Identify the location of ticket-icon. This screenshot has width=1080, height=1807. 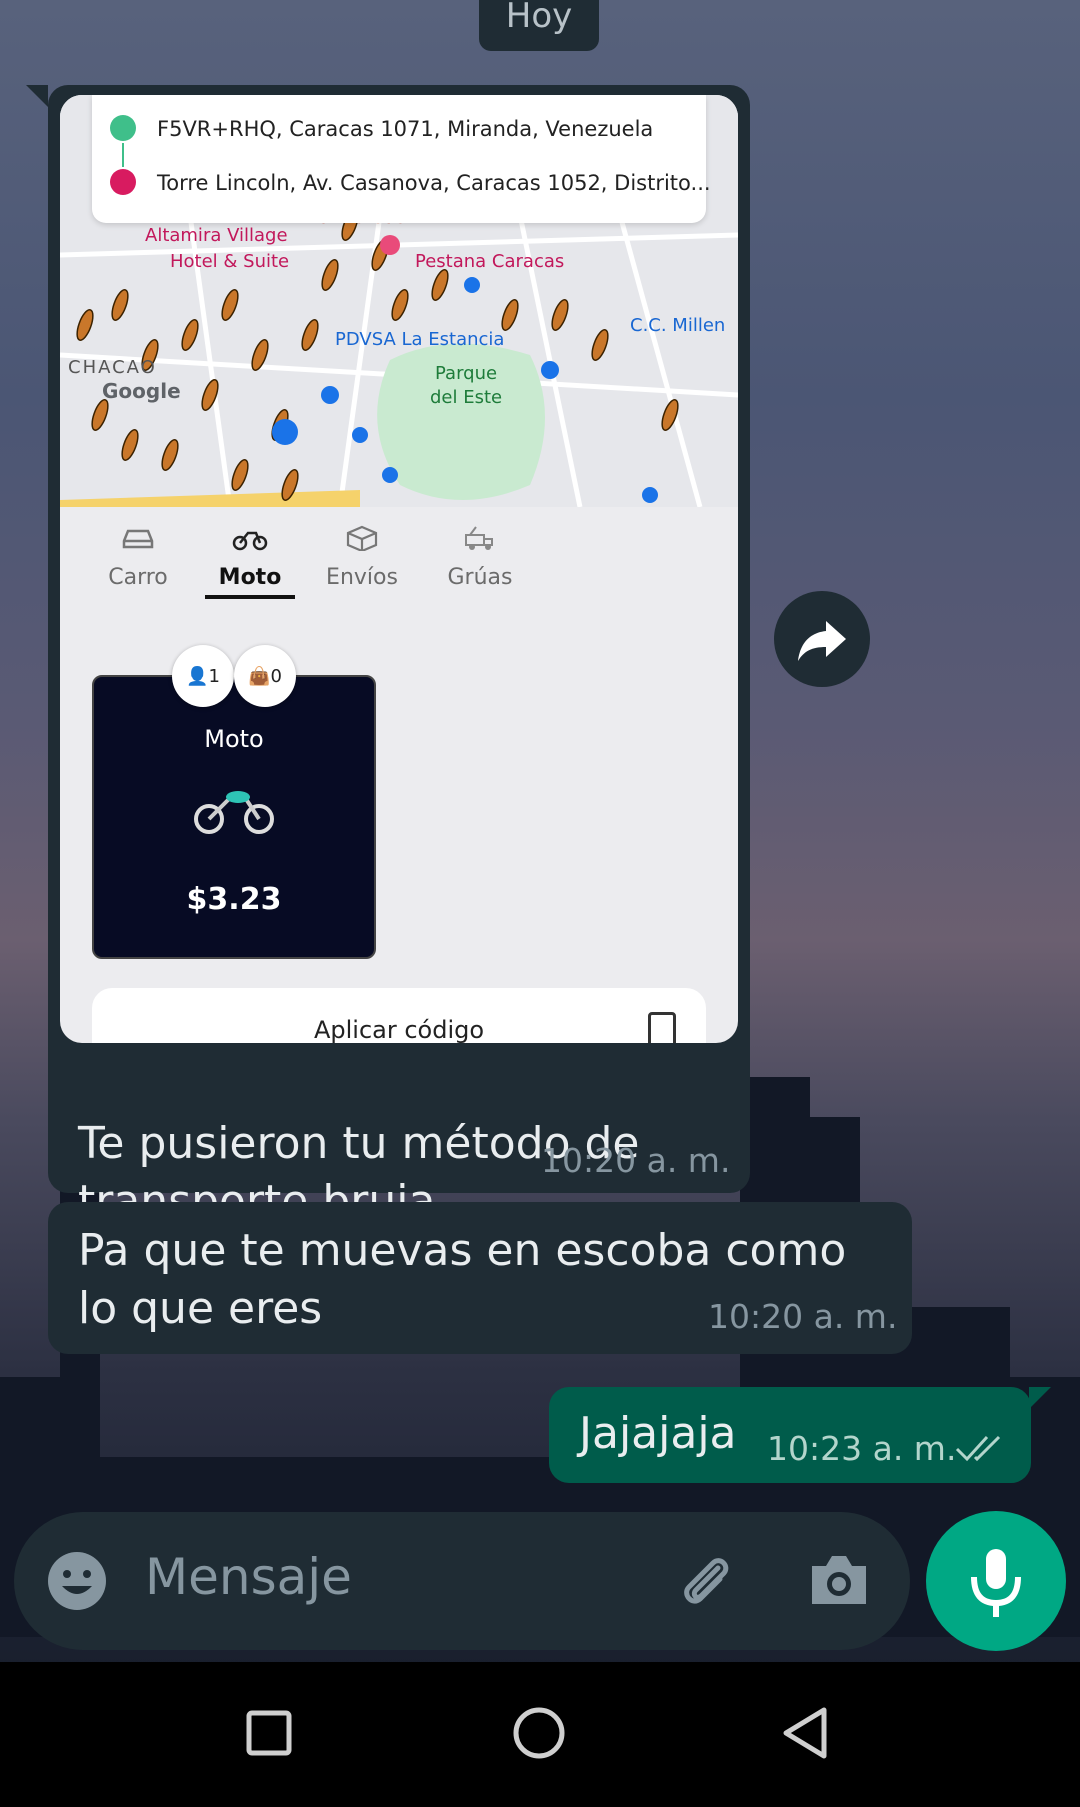
(662, 1027).